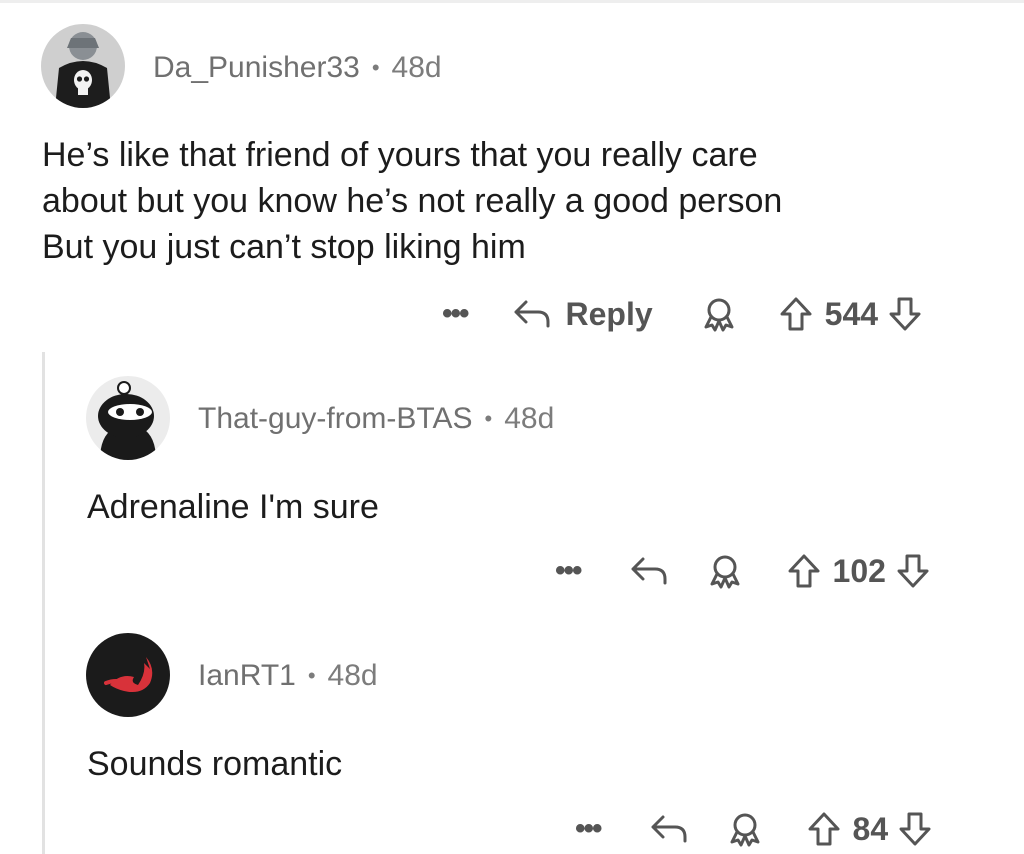 The width and height of the screenshot is (1024, 854). I want to click on comment-actions: ••• Reply 544, so click(682, 314).